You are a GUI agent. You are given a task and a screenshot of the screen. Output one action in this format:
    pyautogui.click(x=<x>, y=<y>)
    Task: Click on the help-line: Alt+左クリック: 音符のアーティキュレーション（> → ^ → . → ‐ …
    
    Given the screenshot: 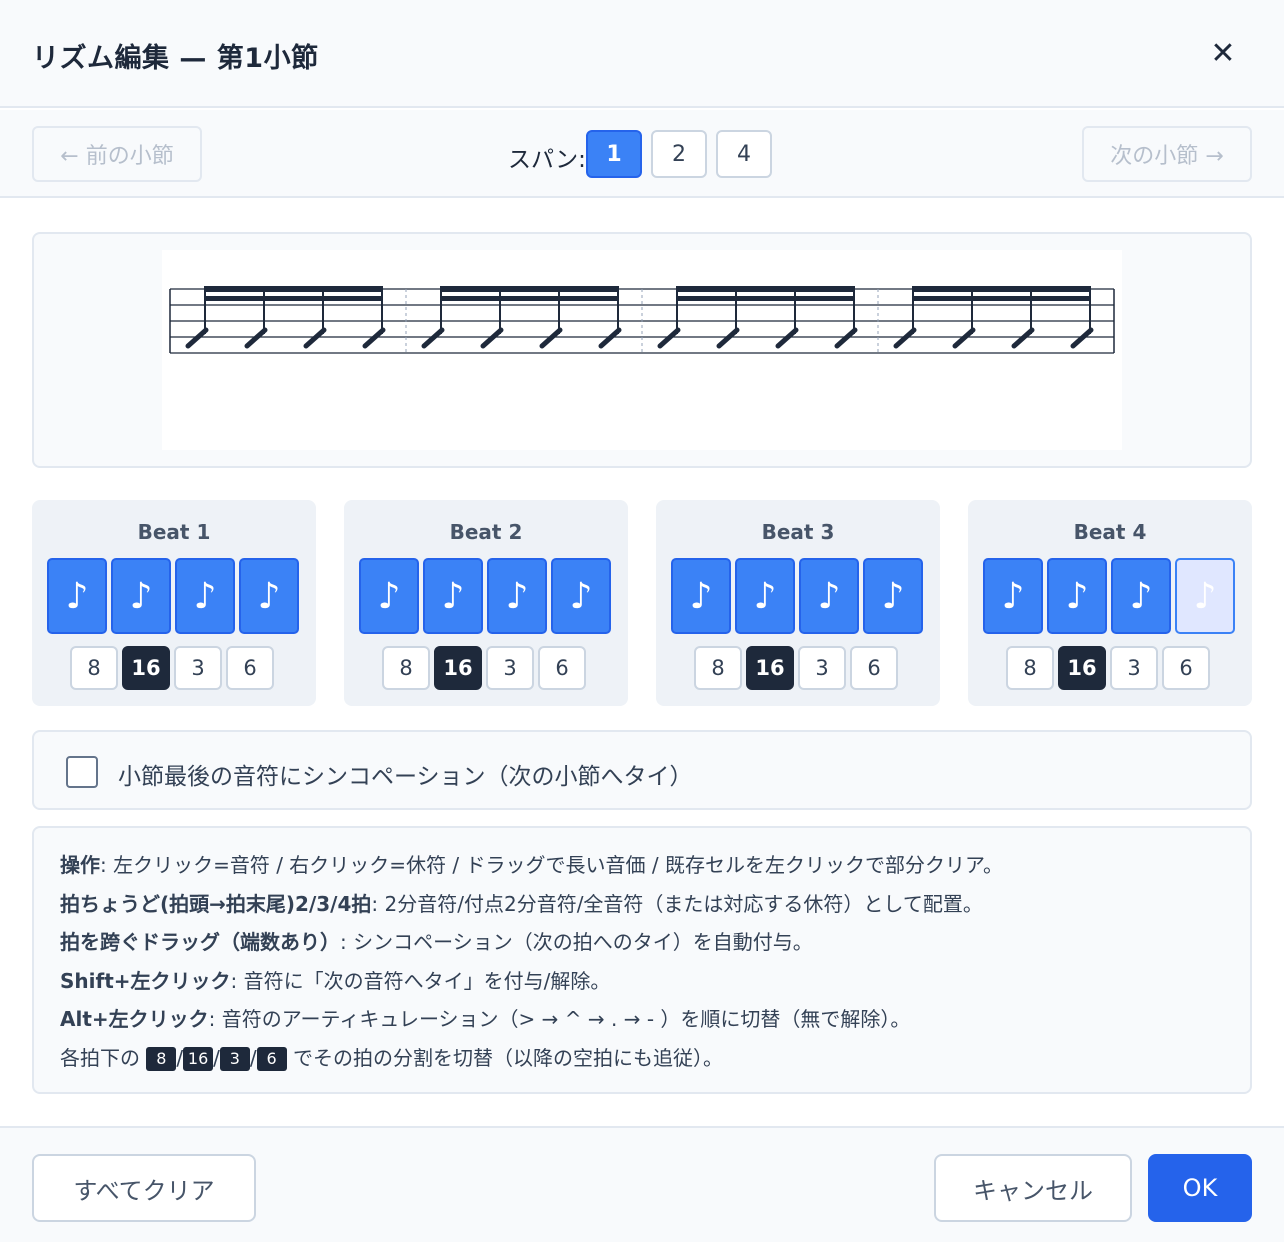 What is the action you would take?
    pyautogui.click(x=655, y=1019)
    